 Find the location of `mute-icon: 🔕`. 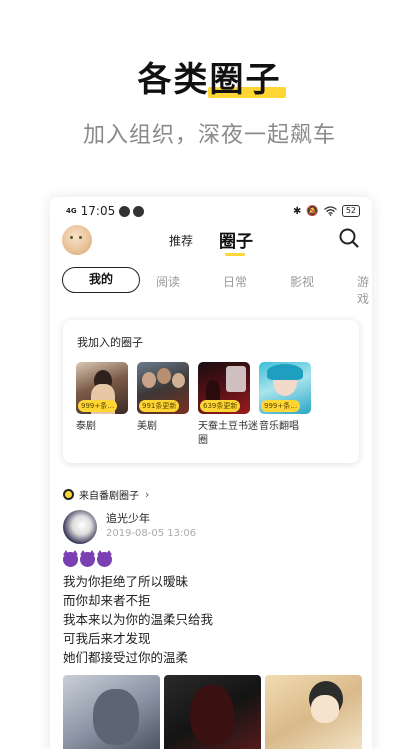

mute-icon: 🔕 is located at coordinates (312, 211).